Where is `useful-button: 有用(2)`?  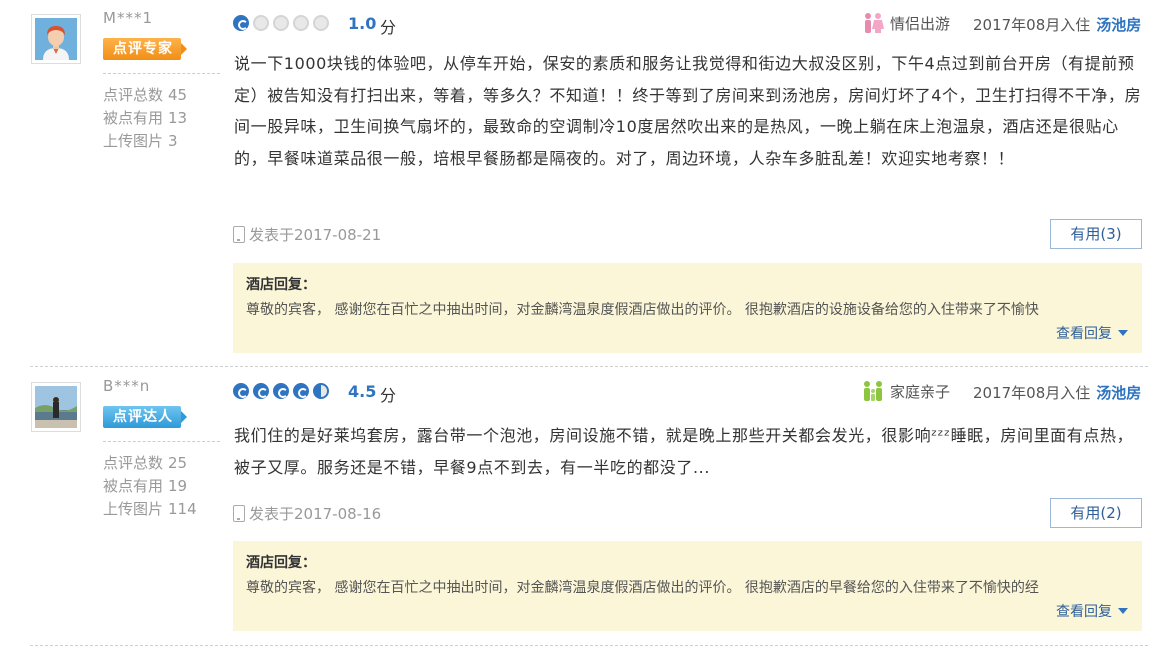 useful-button: 有用(2) is located at coordinates (1096, 513).